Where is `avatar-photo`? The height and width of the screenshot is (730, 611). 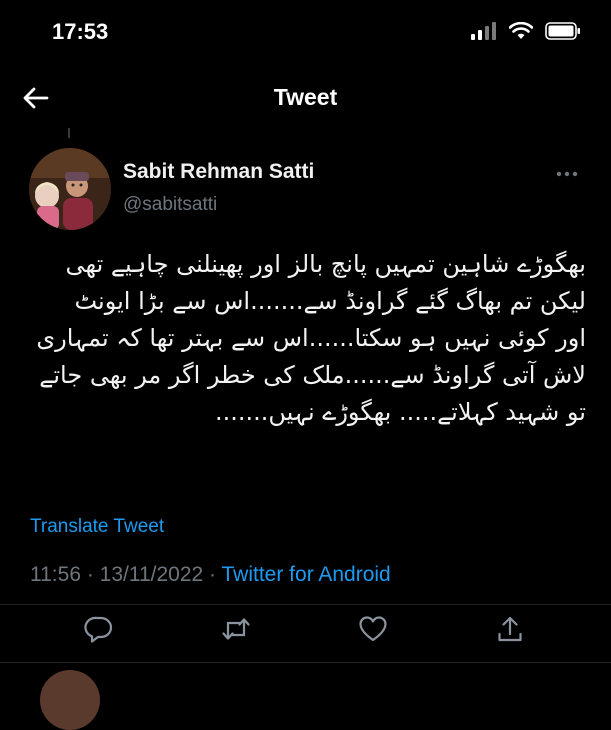 avatar-photo is located at coordinates (70, 189).